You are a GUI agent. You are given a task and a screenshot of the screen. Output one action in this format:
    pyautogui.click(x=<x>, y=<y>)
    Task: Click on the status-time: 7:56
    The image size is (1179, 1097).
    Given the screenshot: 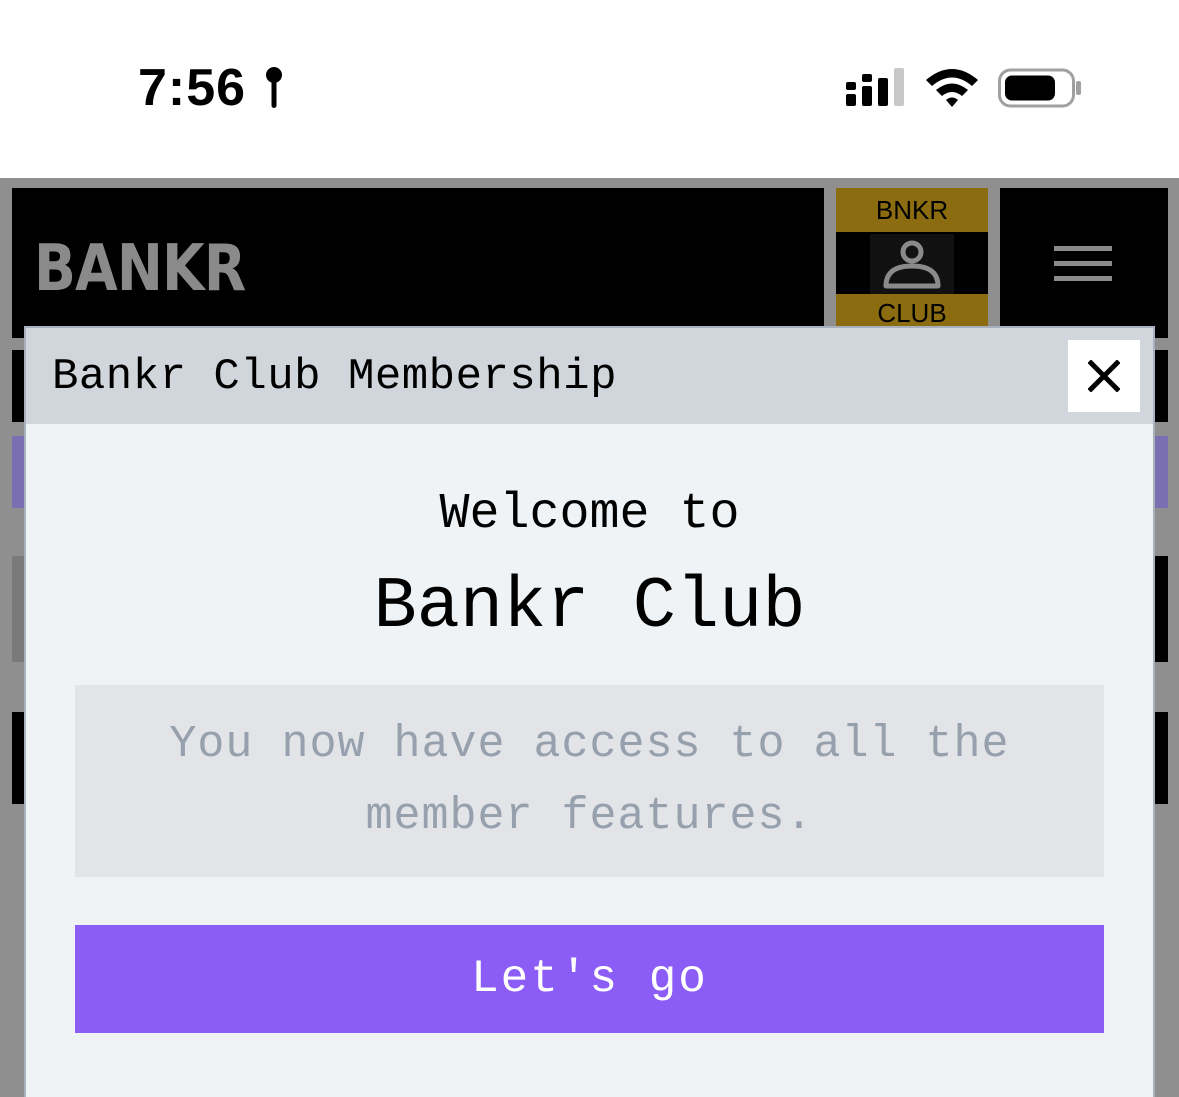 What is the action you would take?
    pyautogui.click(x=192, y=88)
    